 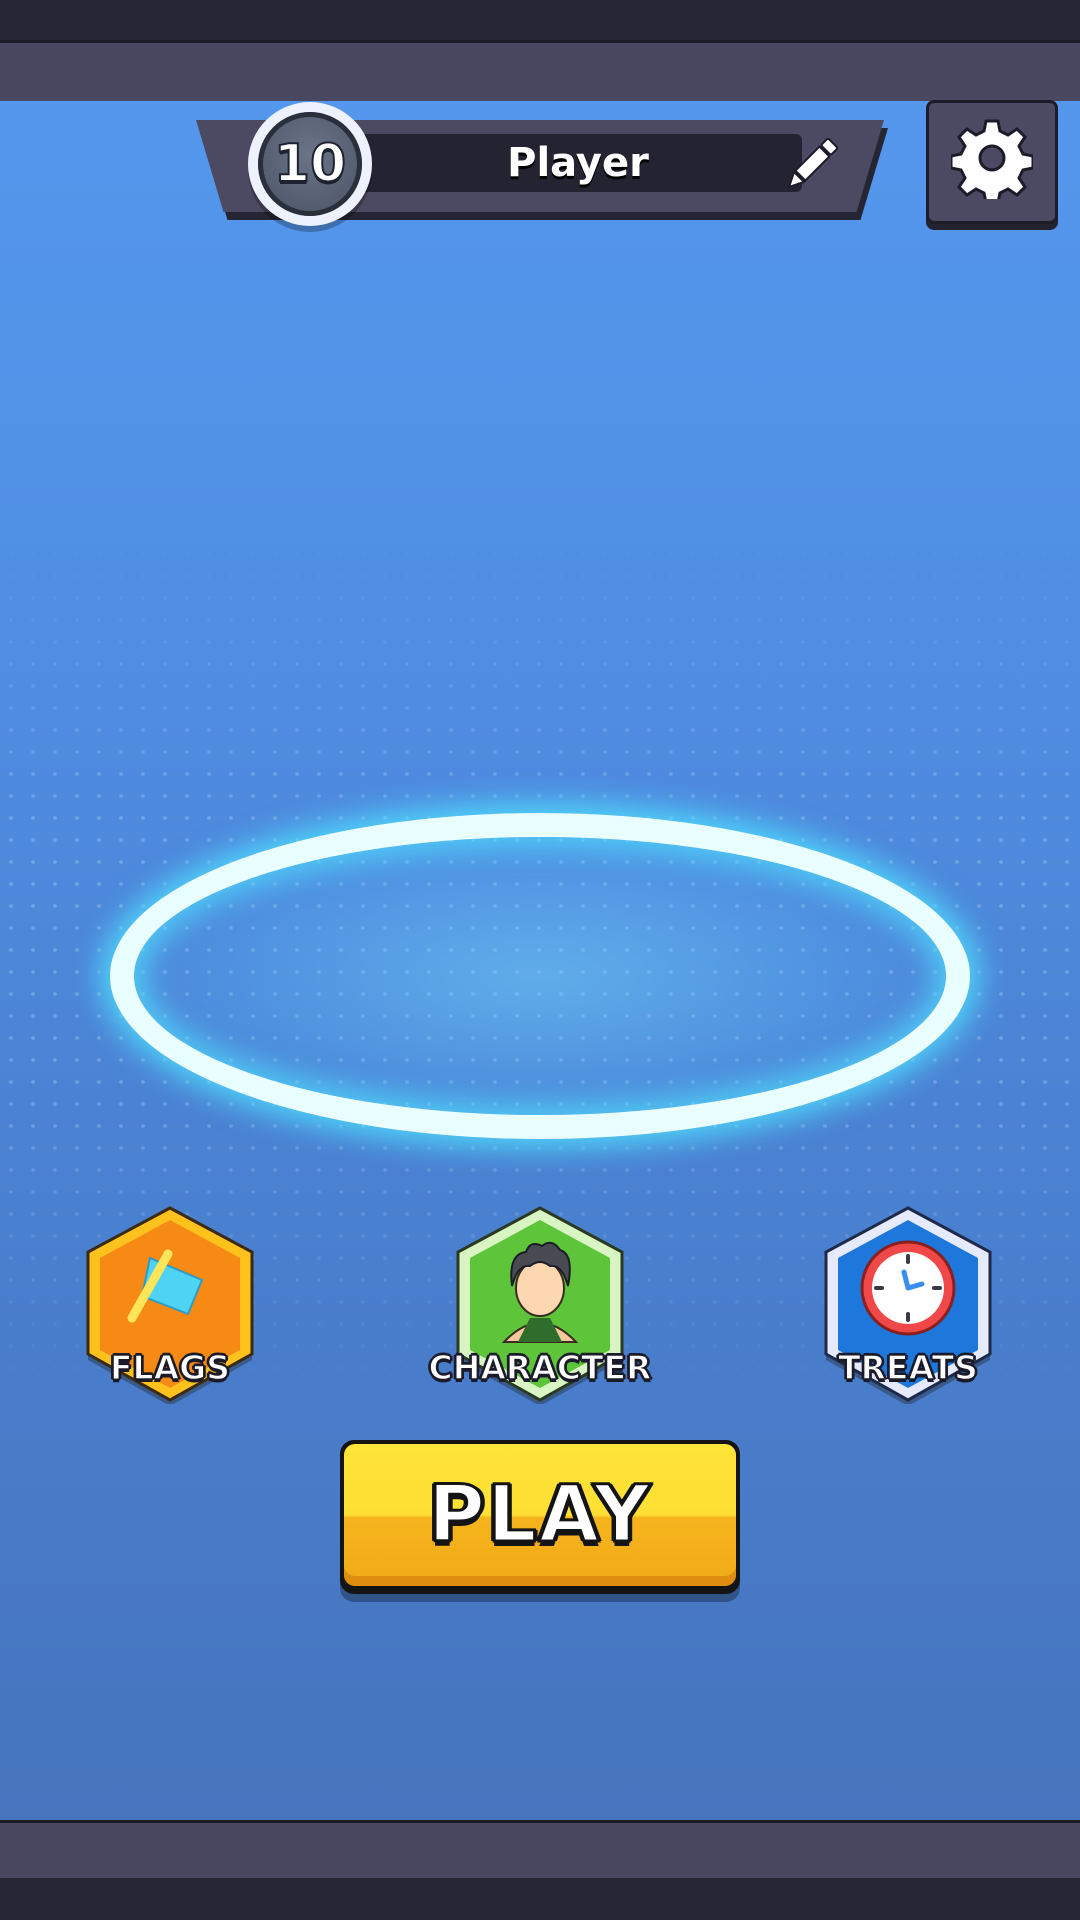 I want to click on bottom-bar, so click(x=540, y=1850).